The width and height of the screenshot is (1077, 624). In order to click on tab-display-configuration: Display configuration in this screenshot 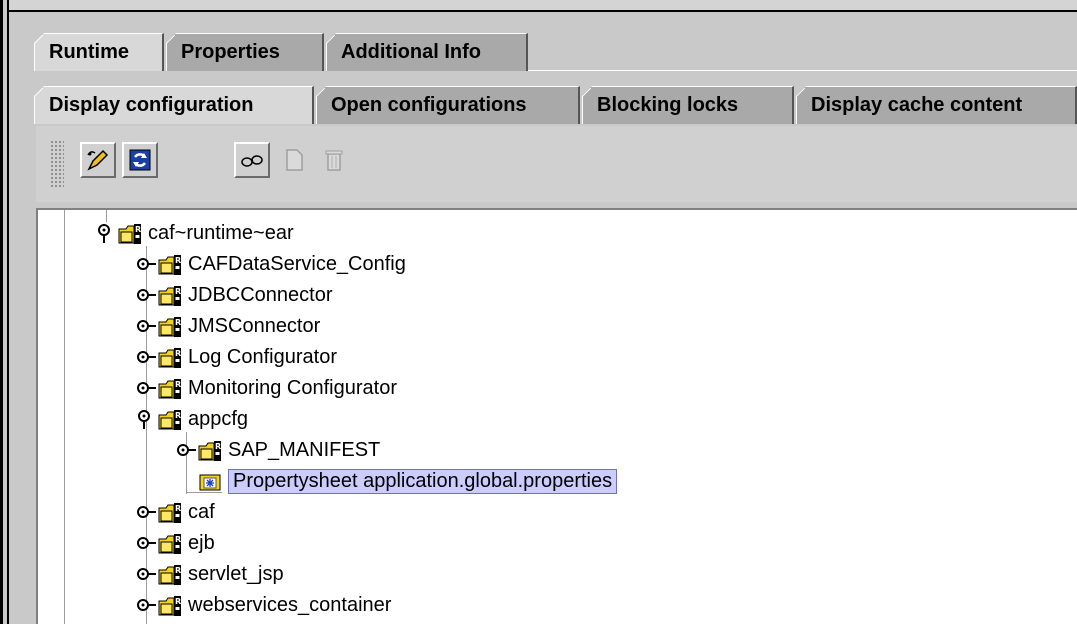, I will do `click(174, 105)`.